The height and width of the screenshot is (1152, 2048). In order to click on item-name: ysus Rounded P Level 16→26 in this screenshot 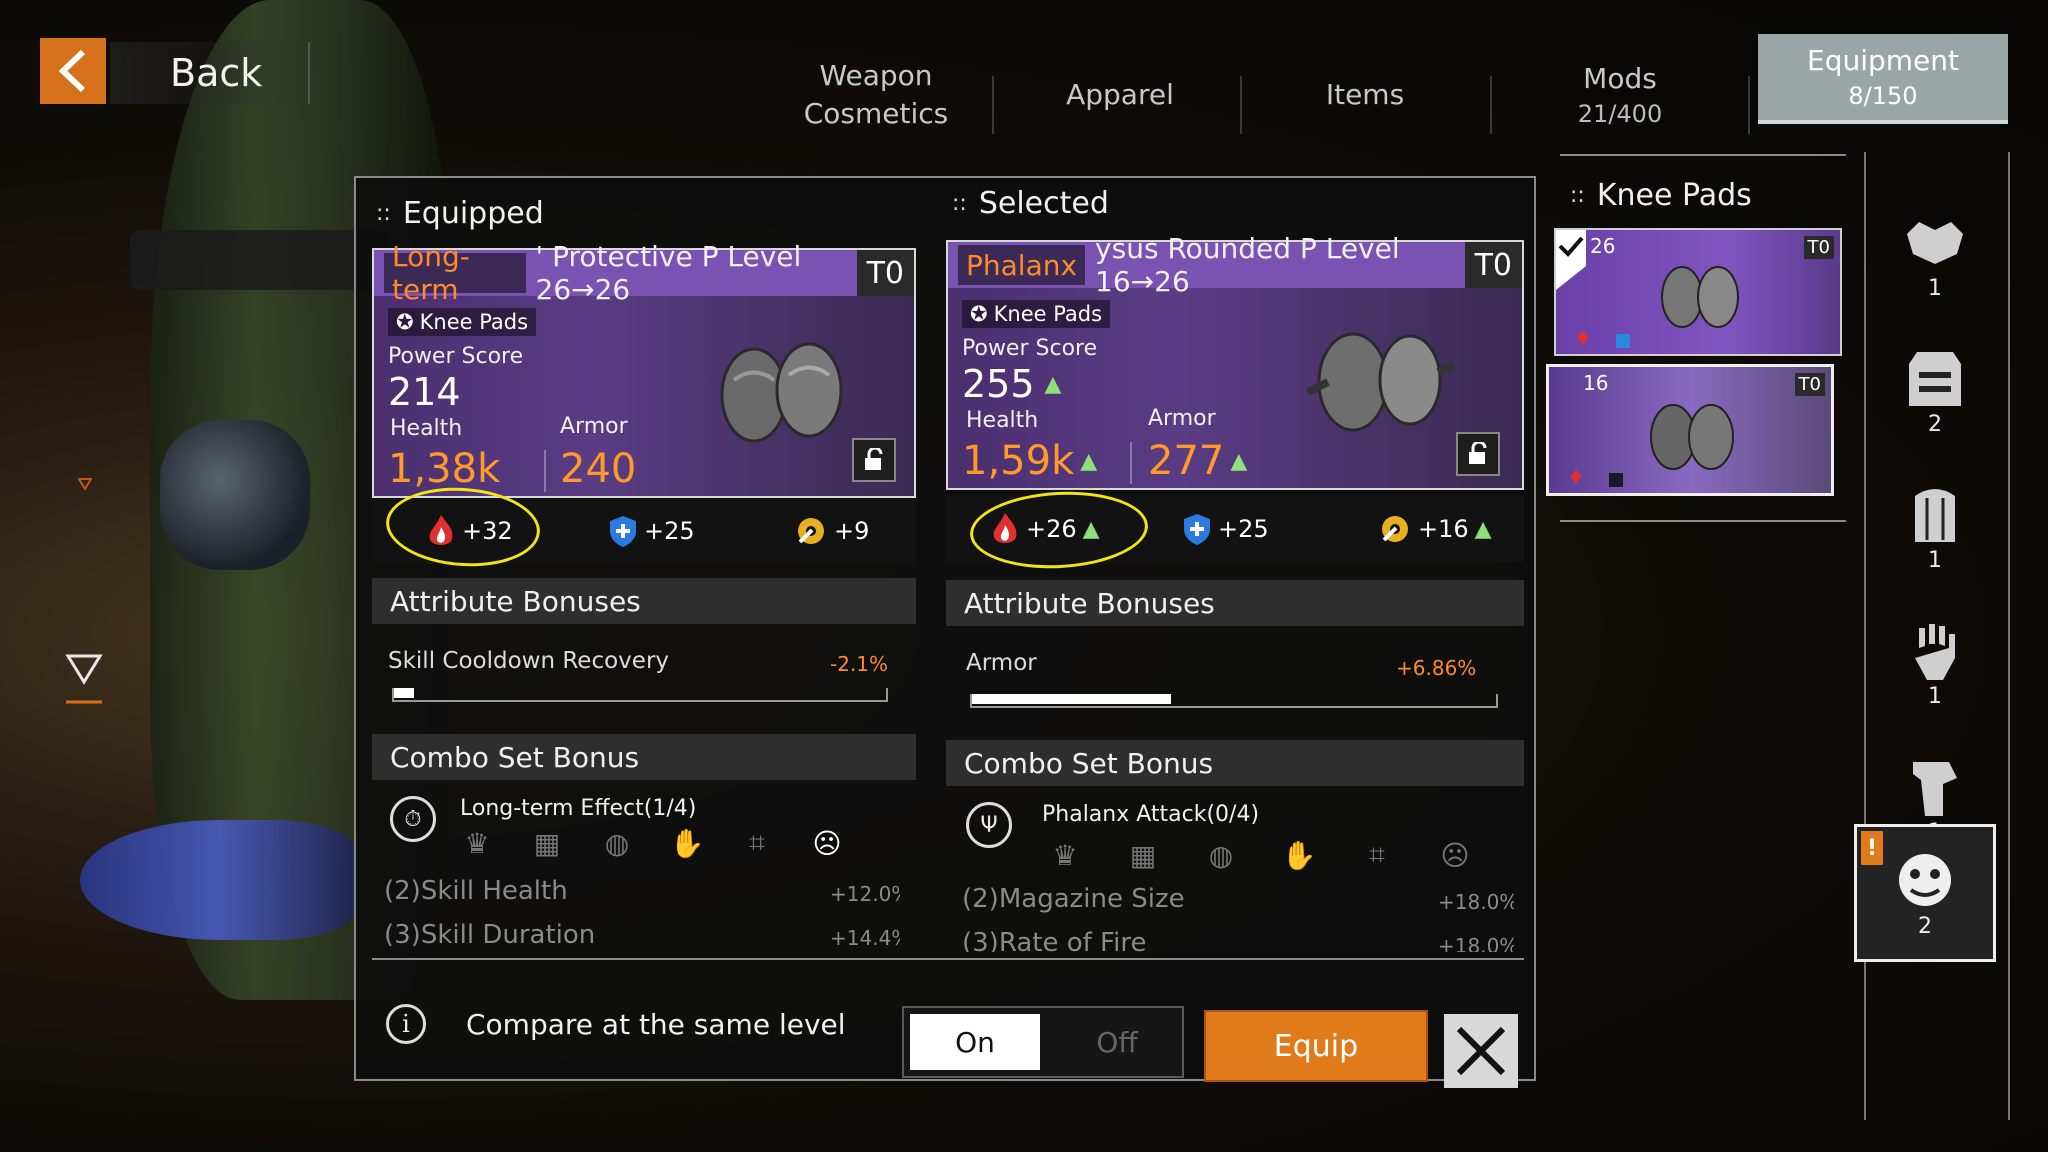, I will do `click(1247, 265)`.